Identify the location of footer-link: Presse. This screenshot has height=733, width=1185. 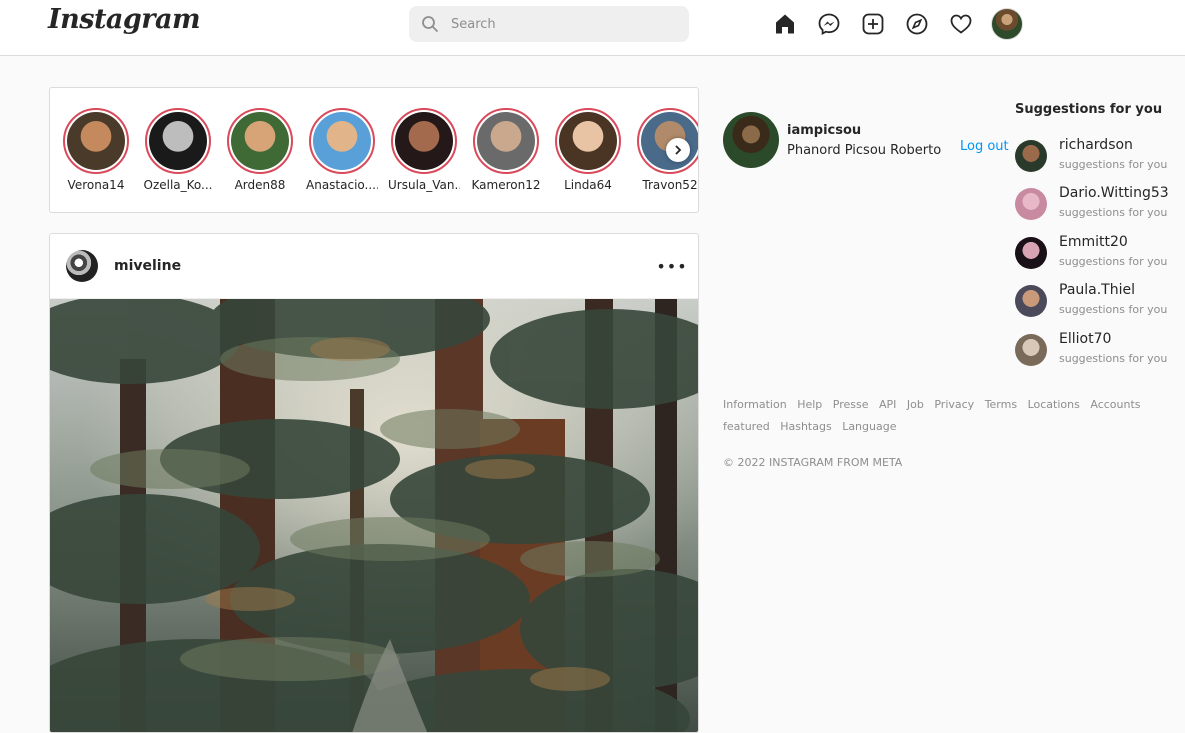
(851, 404).